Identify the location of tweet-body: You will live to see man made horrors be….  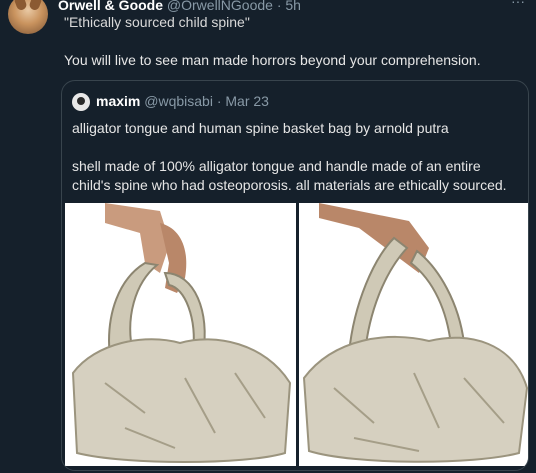
(272, 60).